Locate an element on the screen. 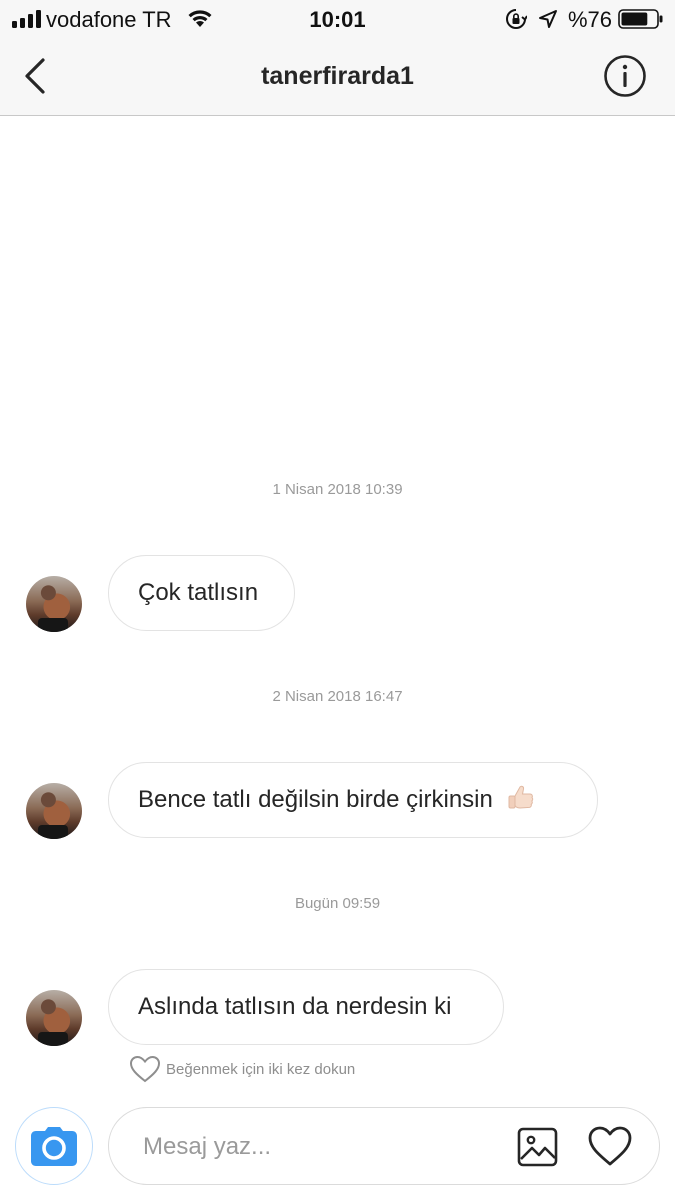  camera-button is located at coordinates (54, 1146).